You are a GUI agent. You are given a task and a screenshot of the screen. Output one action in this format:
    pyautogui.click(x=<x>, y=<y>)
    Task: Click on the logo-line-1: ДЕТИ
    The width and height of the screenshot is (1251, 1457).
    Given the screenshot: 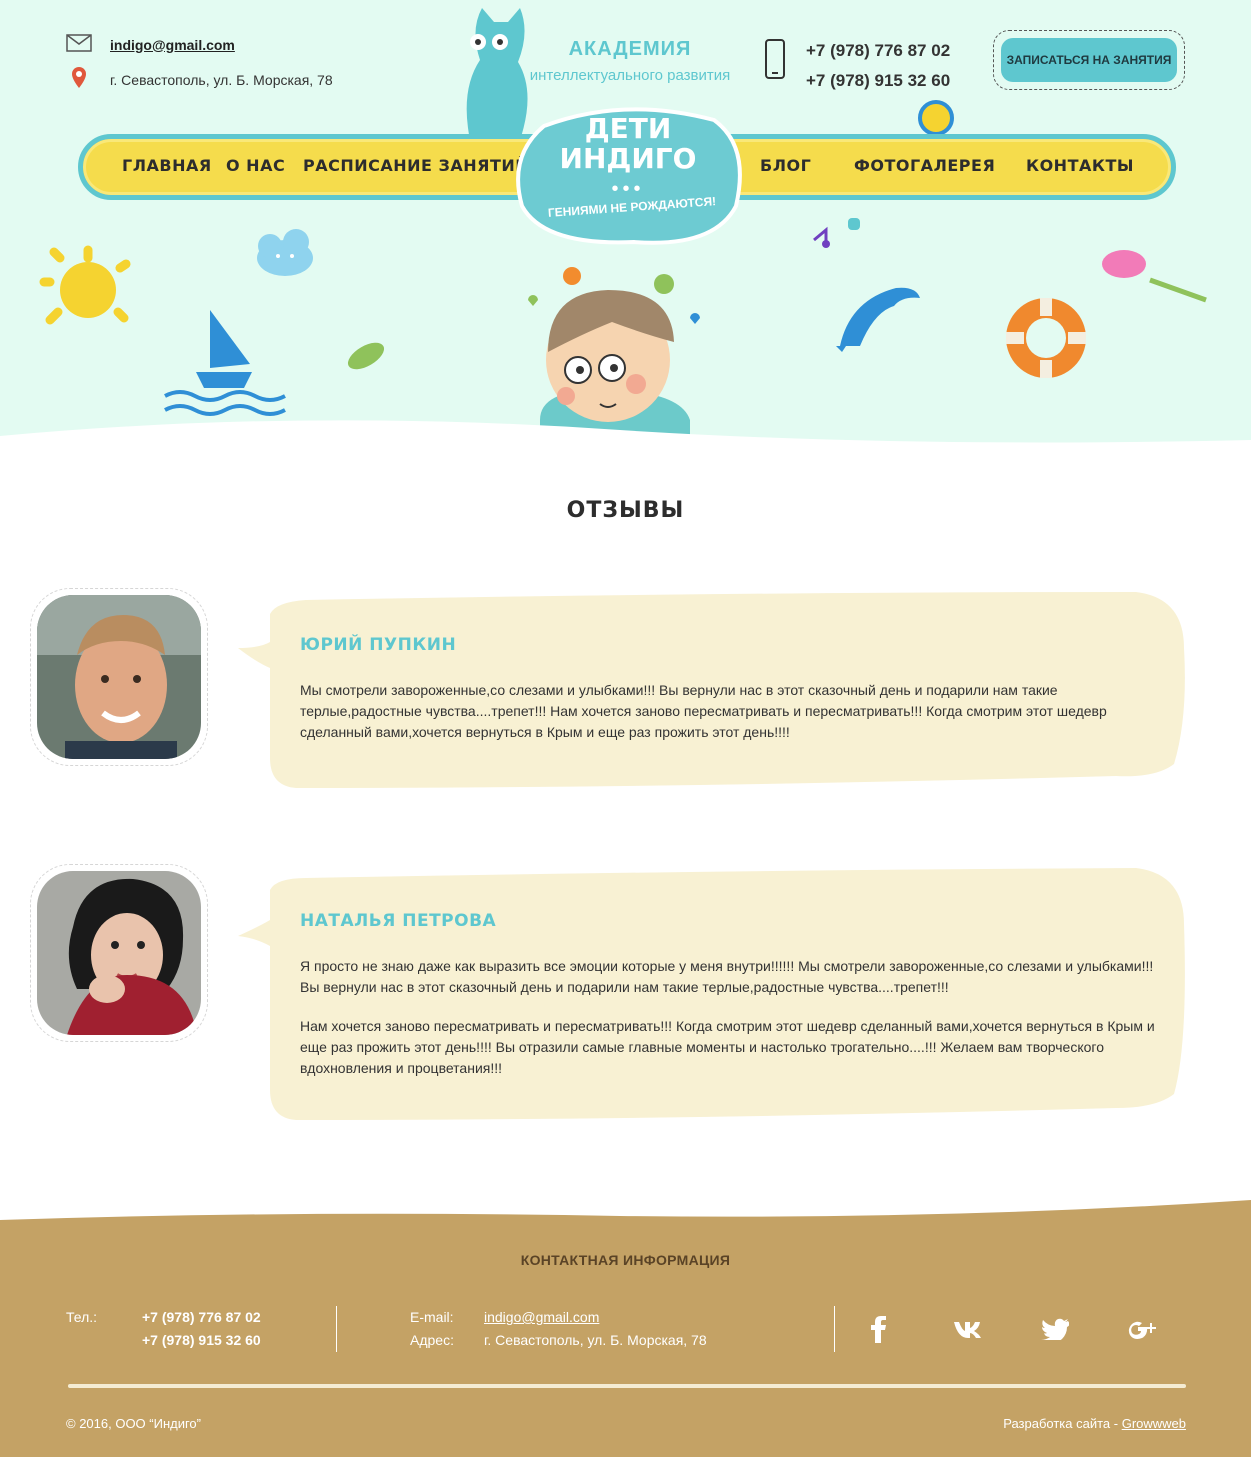 What is the action you would take?
    pyautogui.click(x=628, y=128)
    